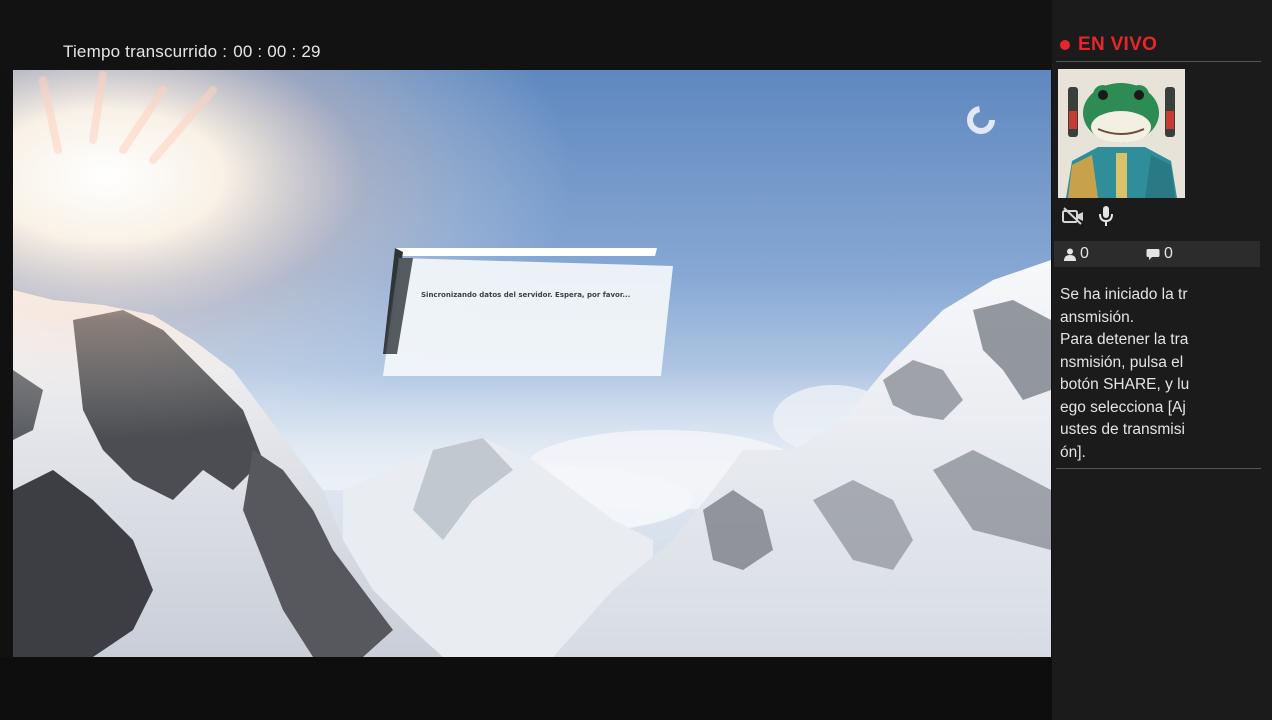 The image size is (1272, 720). Describe the element at coordinates (1124, 294) in the screenshot. I see `message-line: Se ha iniciado la tr` at that location.